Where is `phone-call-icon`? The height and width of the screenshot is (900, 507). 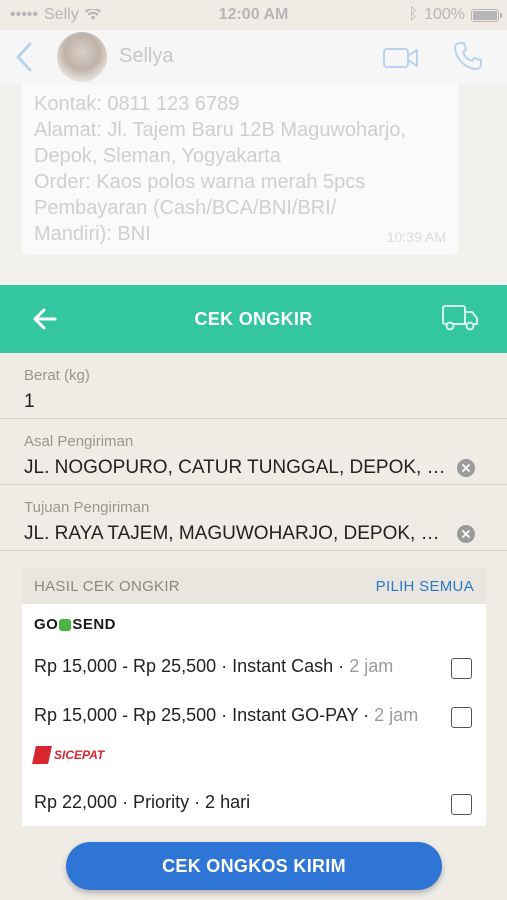 phone-call-icon is located at coordinates (468, 56).